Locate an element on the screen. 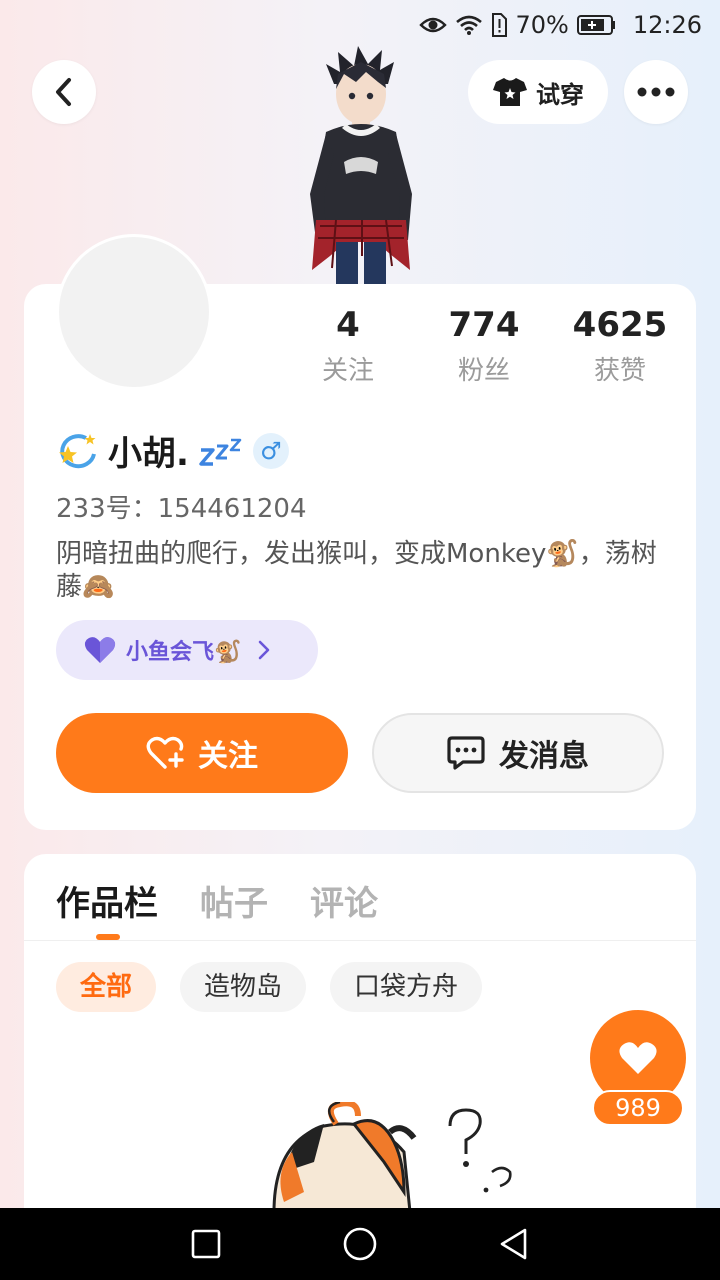 This screenshot has height=1280, width=720. zzz-icon is located at coordinates (220, 452).